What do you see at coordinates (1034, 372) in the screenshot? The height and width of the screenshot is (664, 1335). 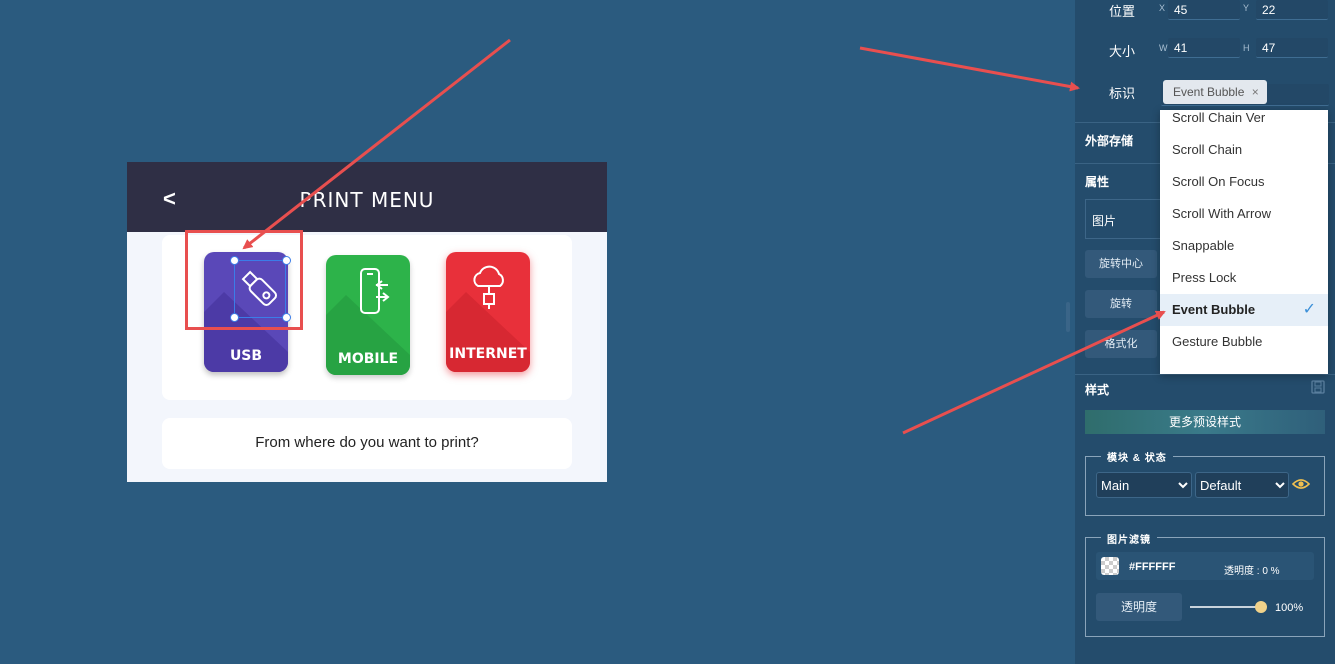 I see `arrow-to-event-bubble` at bounding box center [1034, 372].